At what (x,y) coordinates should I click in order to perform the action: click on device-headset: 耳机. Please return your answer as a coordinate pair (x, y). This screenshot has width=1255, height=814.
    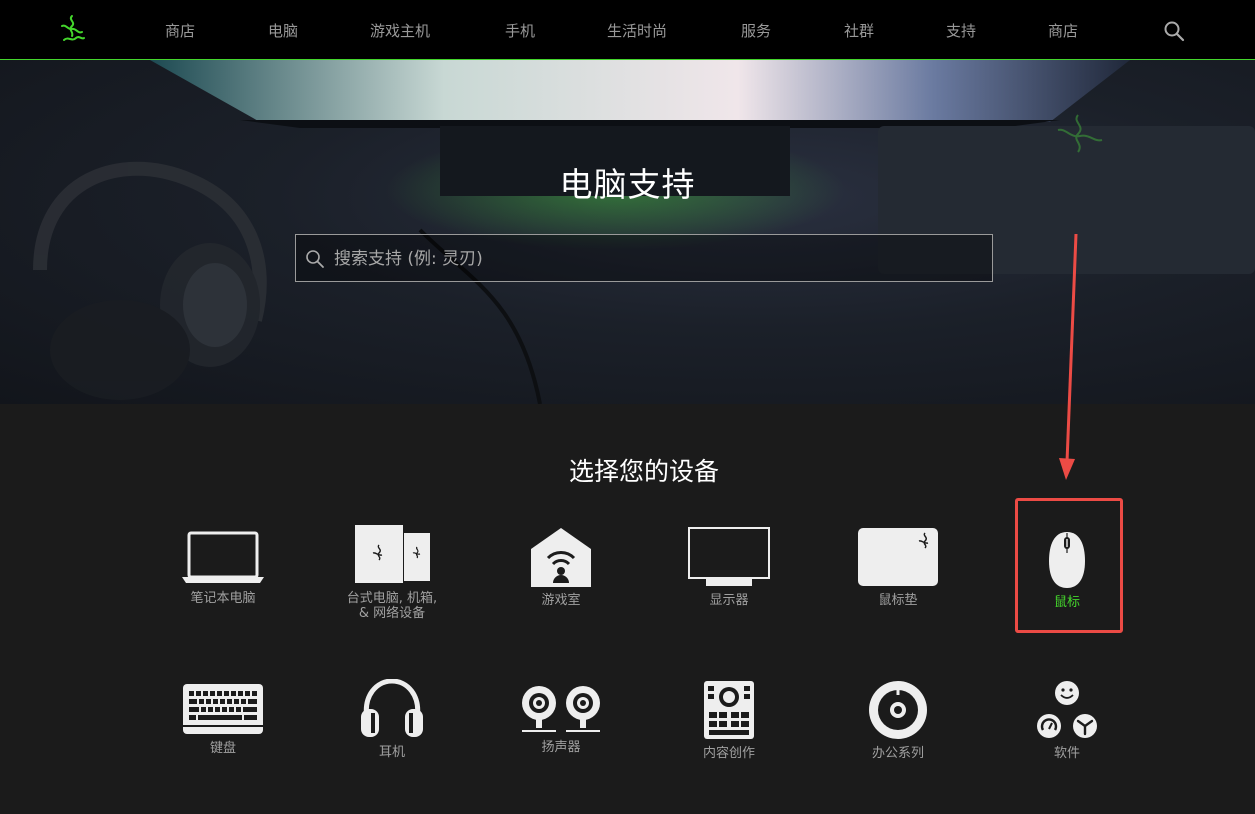
    Looking at the image, I should click on (392, 719).